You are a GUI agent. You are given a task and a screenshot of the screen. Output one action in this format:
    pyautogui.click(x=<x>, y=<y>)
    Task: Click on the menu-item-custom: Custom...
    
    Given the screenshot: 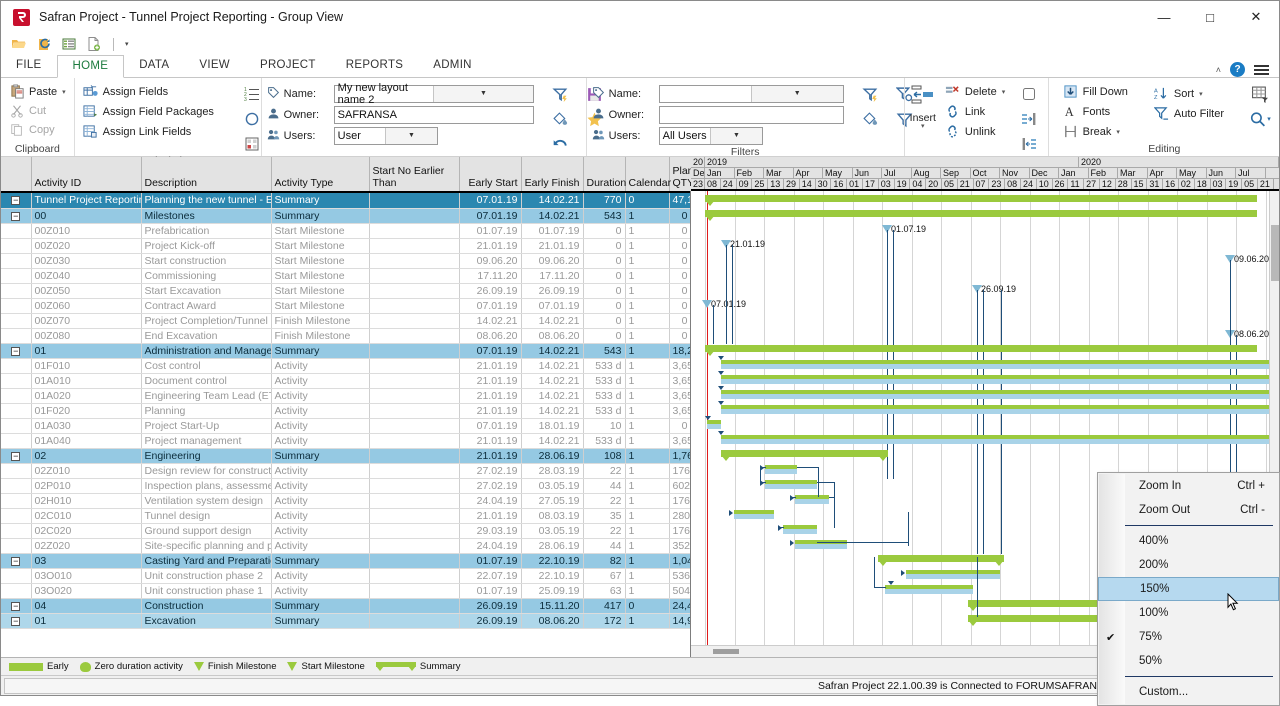 What is the action you would take?
    pyautogui.click(x=1188, y=692)
    